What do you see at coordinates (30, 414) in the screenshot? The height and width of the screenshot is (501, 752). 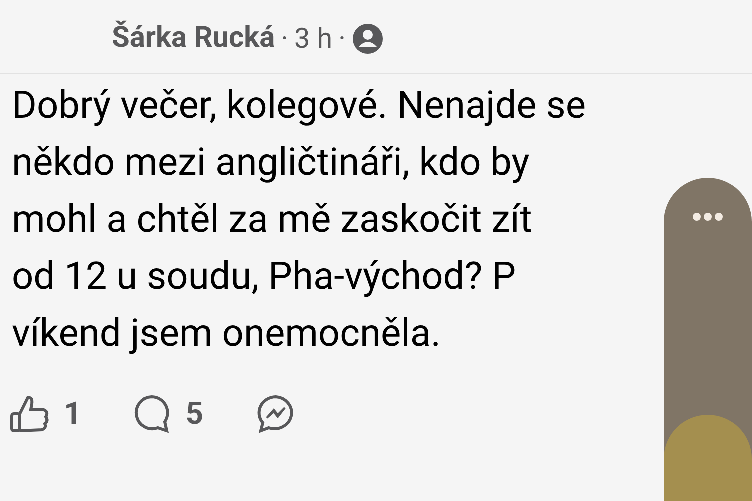 I see `thumbs-up-icon` at bounding box center [30, 414].